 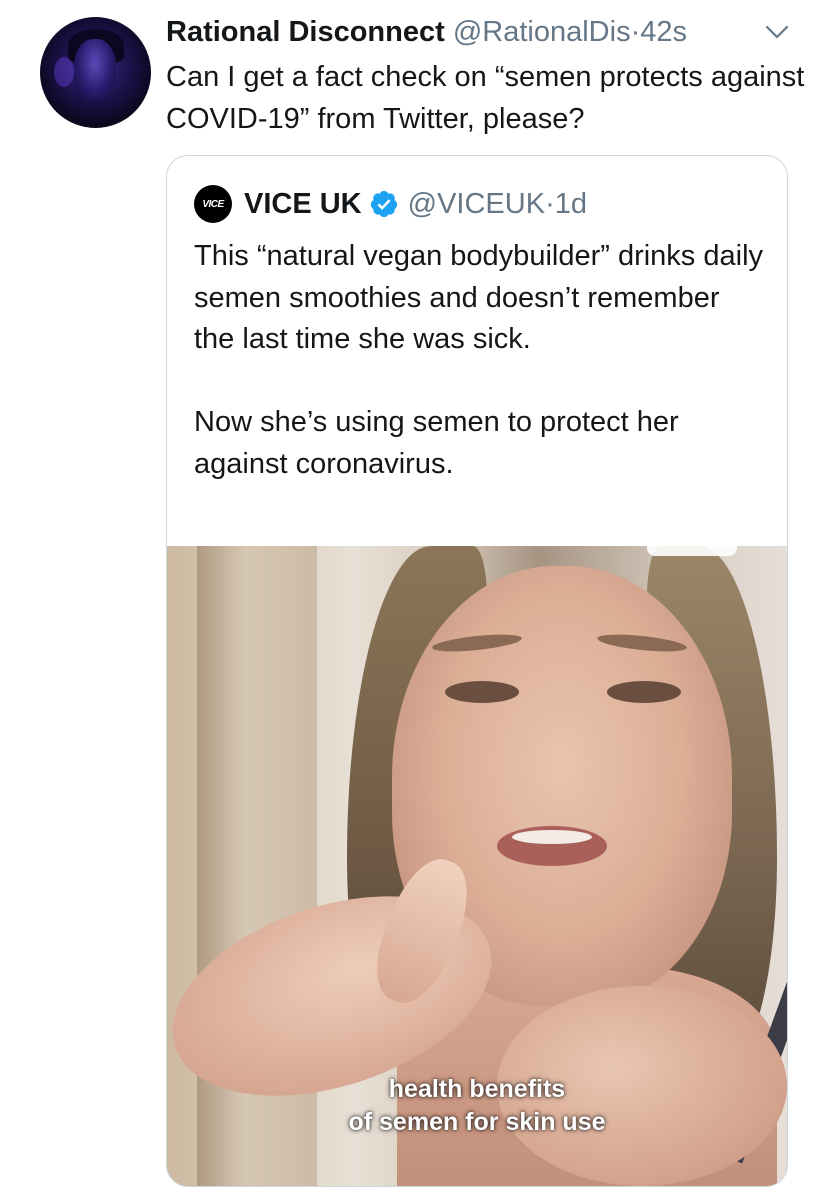 I want to click on chevron-down-icon, so click(x=777, y=32).